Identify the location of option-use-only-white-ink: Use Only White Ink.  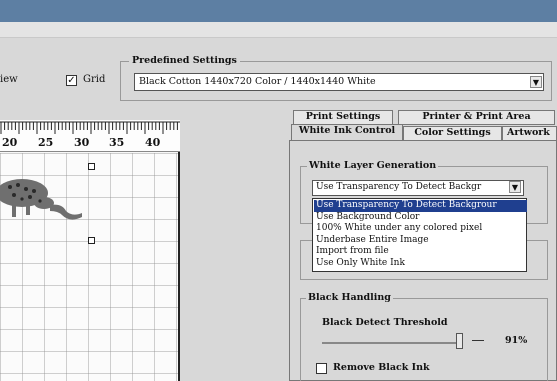
(420, 264).